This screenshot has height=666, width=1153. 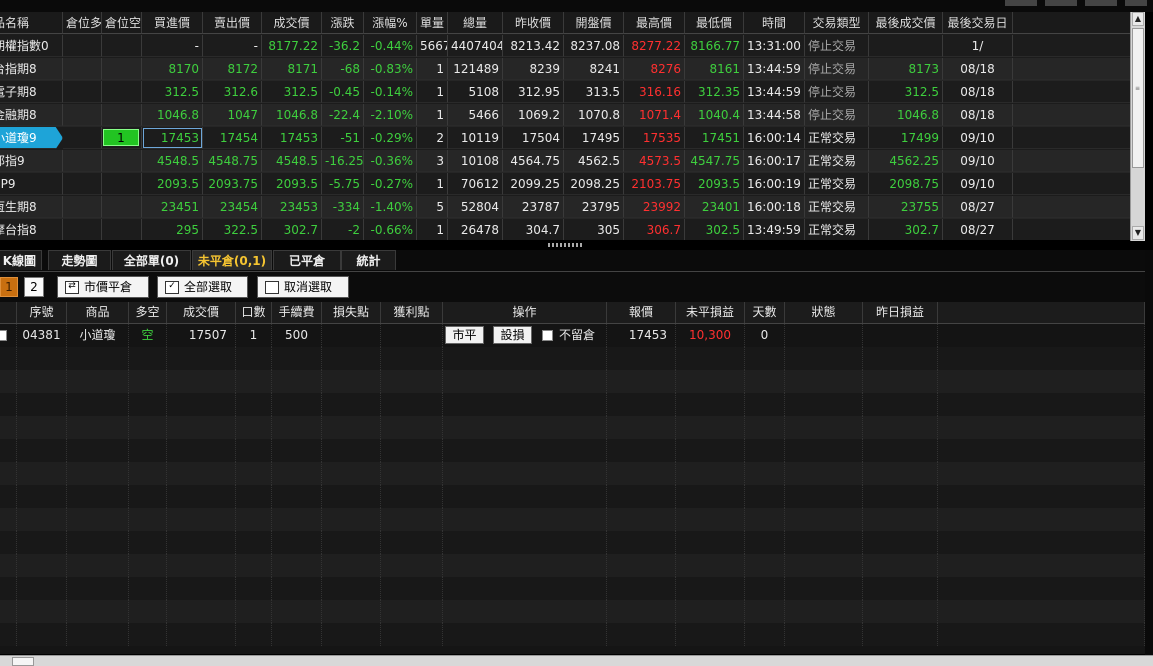 What do you see at coordinates (232, 46) in the screenshot?
I see `ask-cell: -` at bounding box center [232, 46].